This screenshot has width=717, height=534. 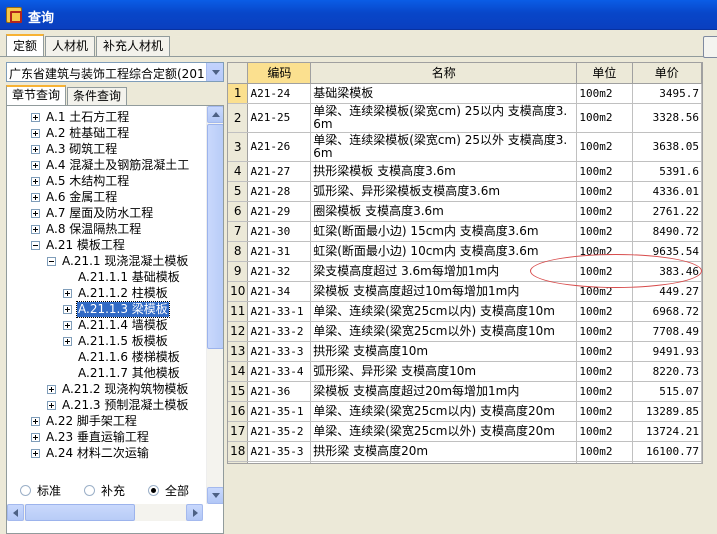 I want to click on cell-name: 单梁、连续梁(梁宽25cm以内) 支模高度20m, so click(x=444, y=411).